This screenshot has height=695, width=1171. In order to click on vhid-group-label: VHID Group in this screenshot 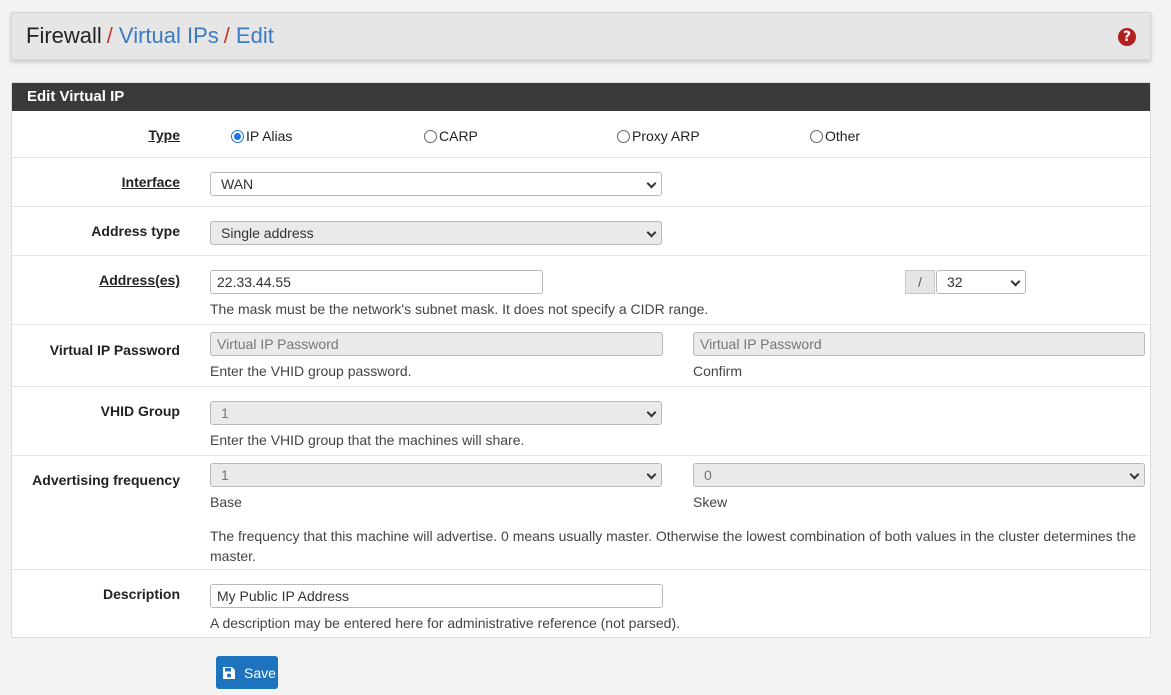, I will do `click(140, 411)`.